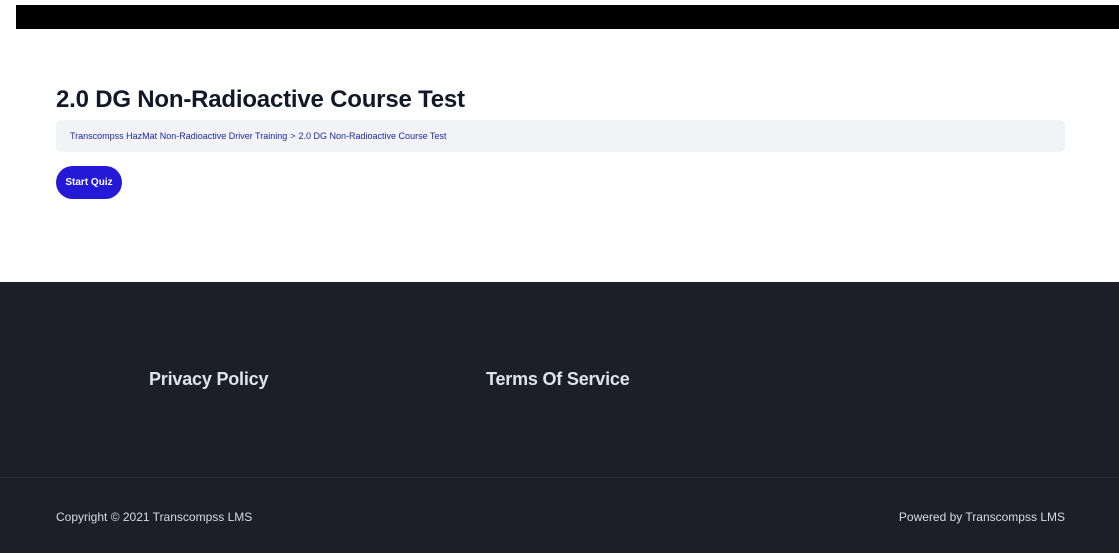 This screenshot has width=1119, height=553. Describe the element at coordinates (567, 17) in the screenshot. I see `top-header-bar` at that location.